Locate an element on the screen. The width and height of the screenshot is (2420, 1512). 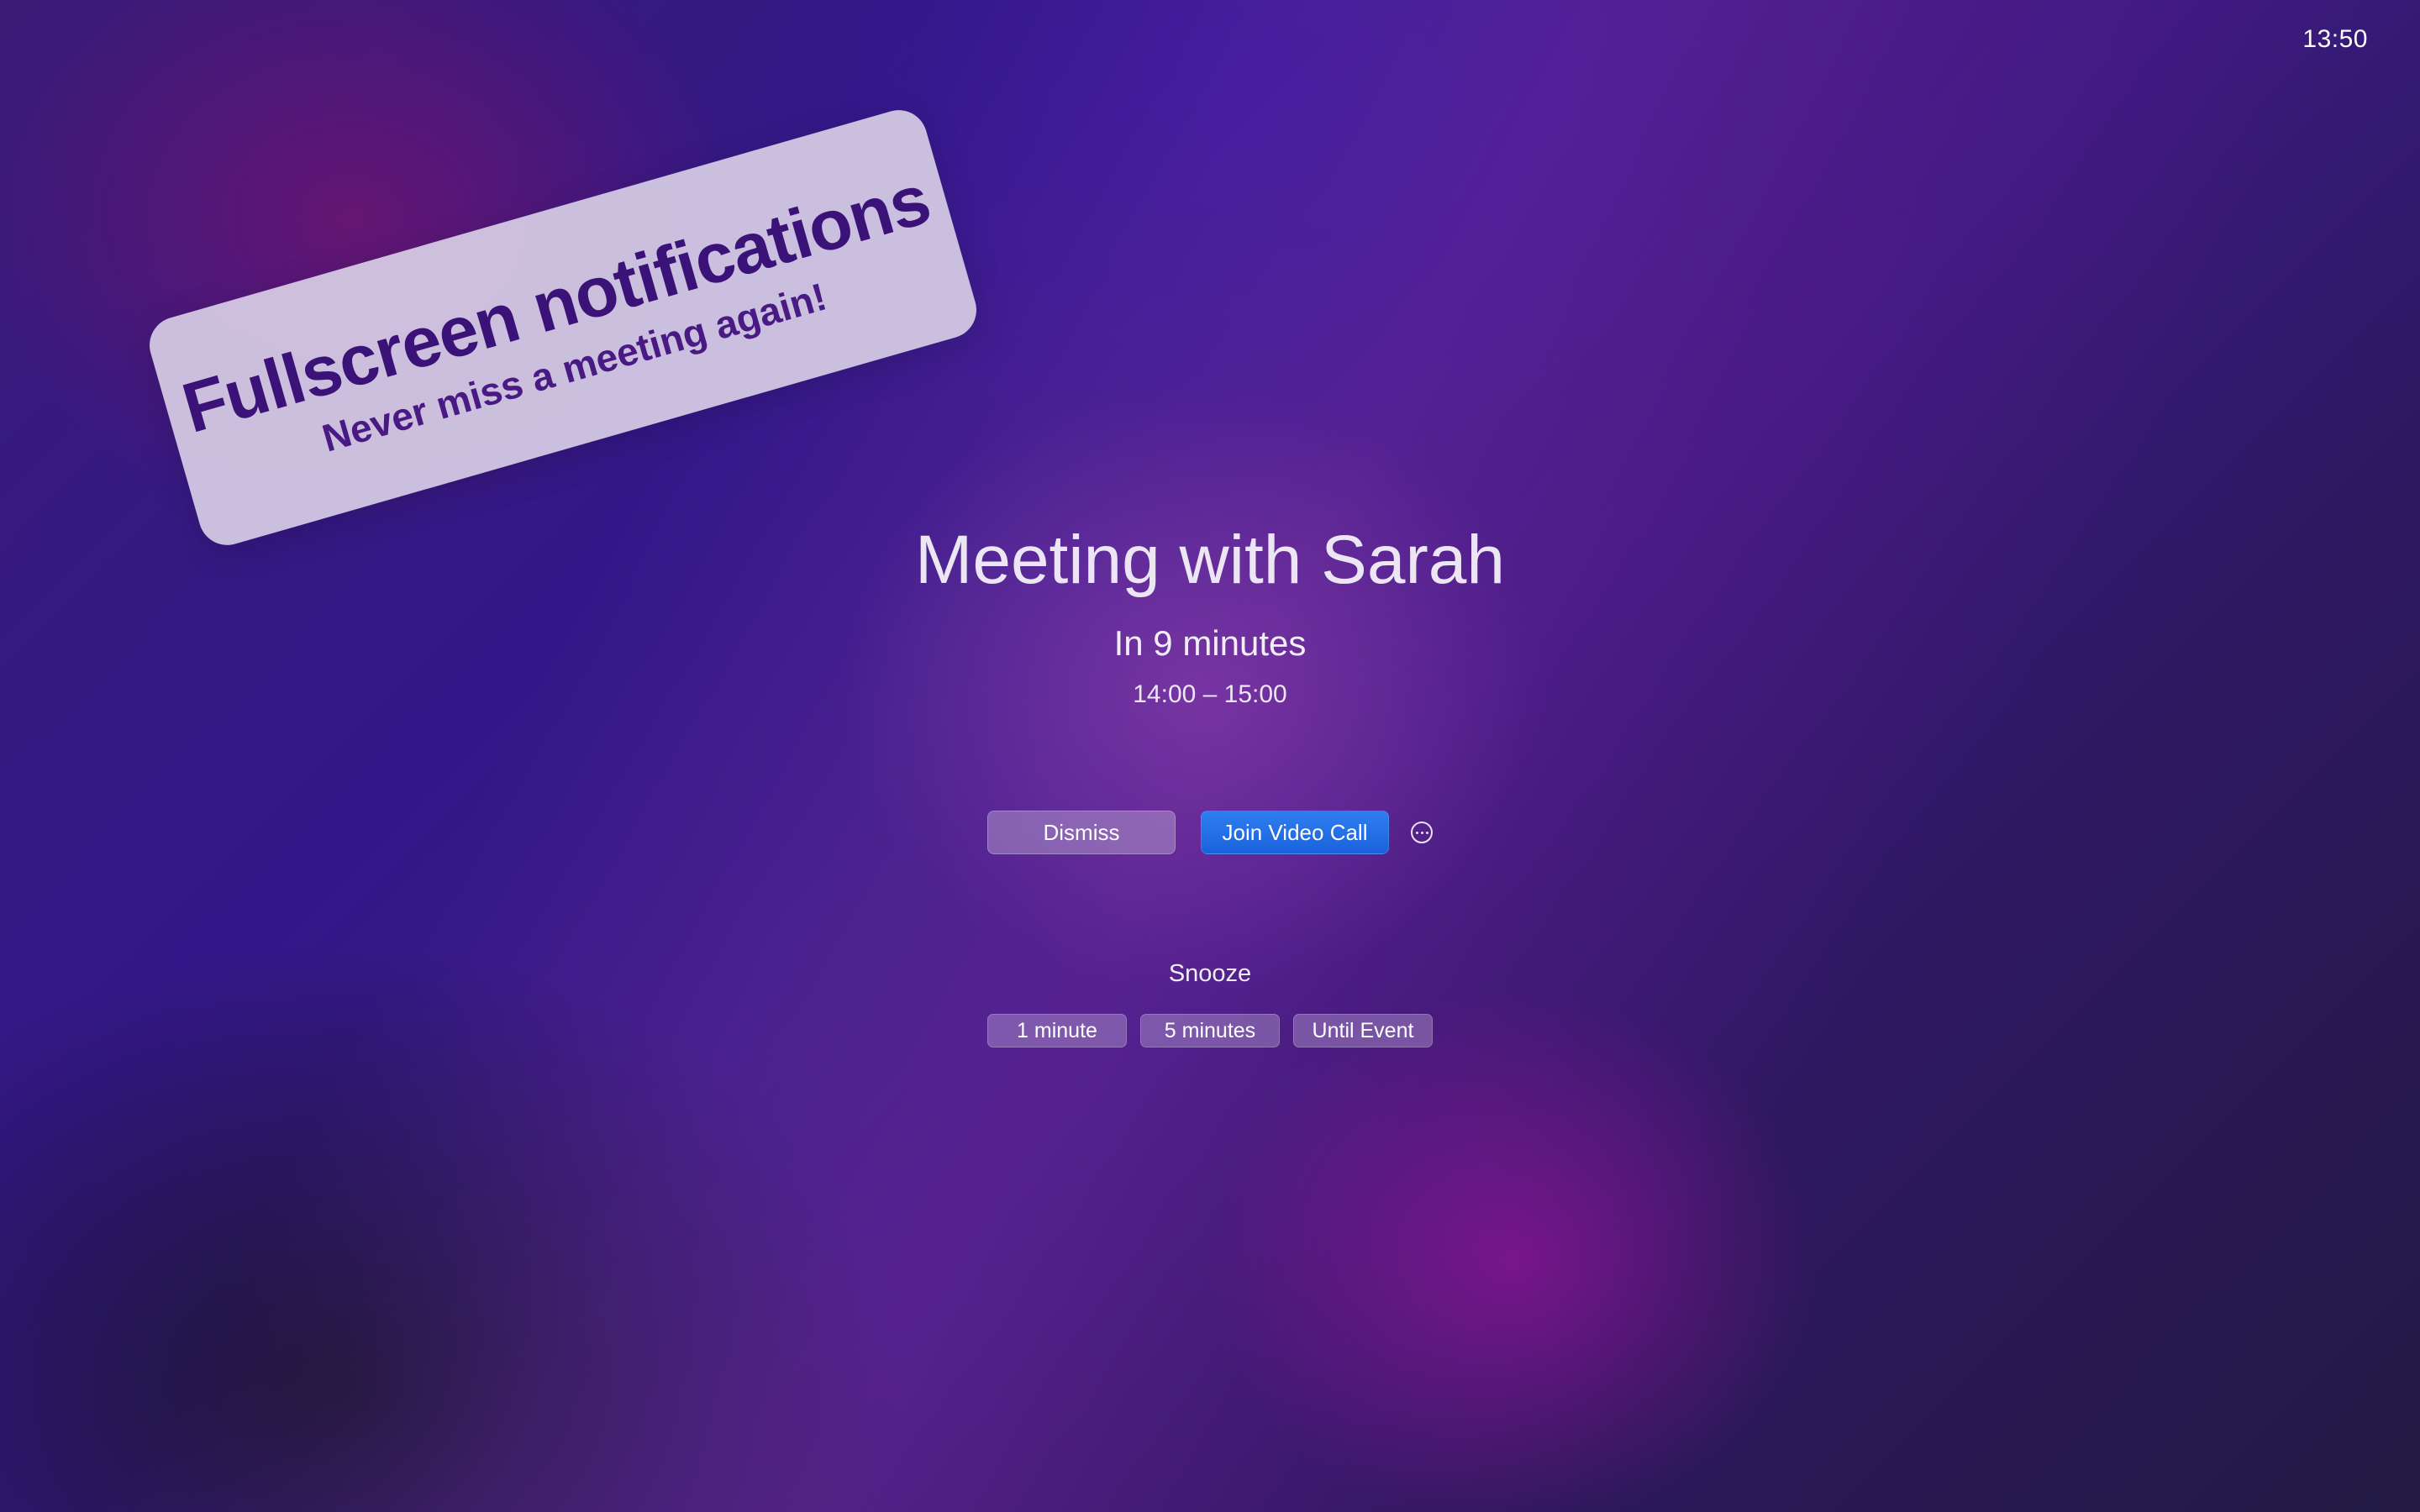
ellipsis-circle-icon is located at coordinates (1422, 832).